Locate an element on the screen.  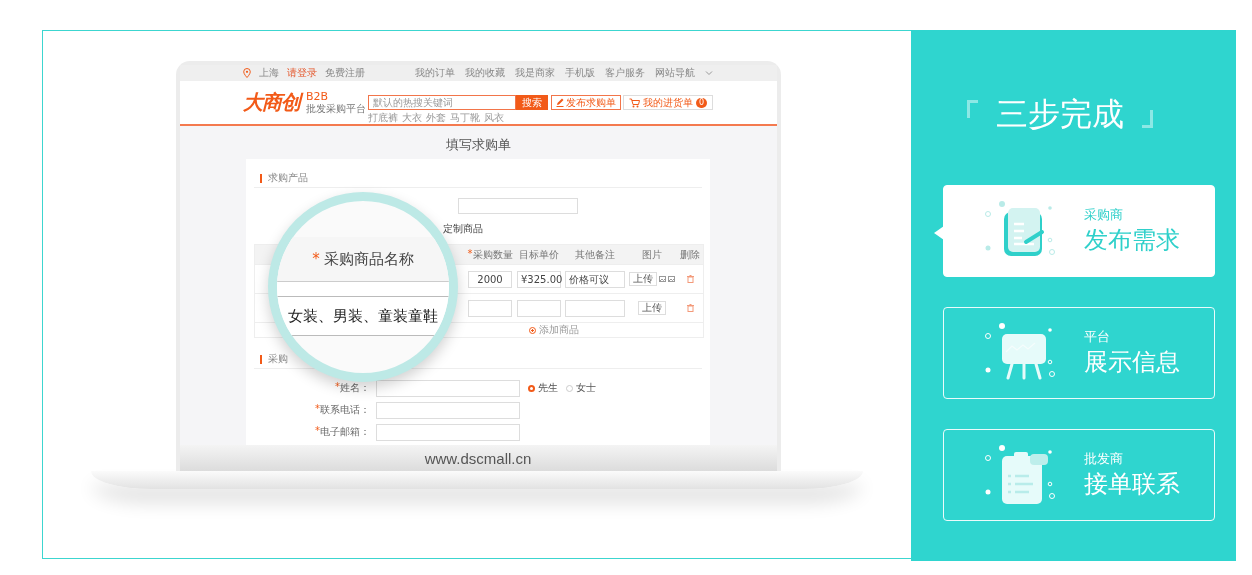
register-link: 免费注册 is located at coordinates (345, 73).